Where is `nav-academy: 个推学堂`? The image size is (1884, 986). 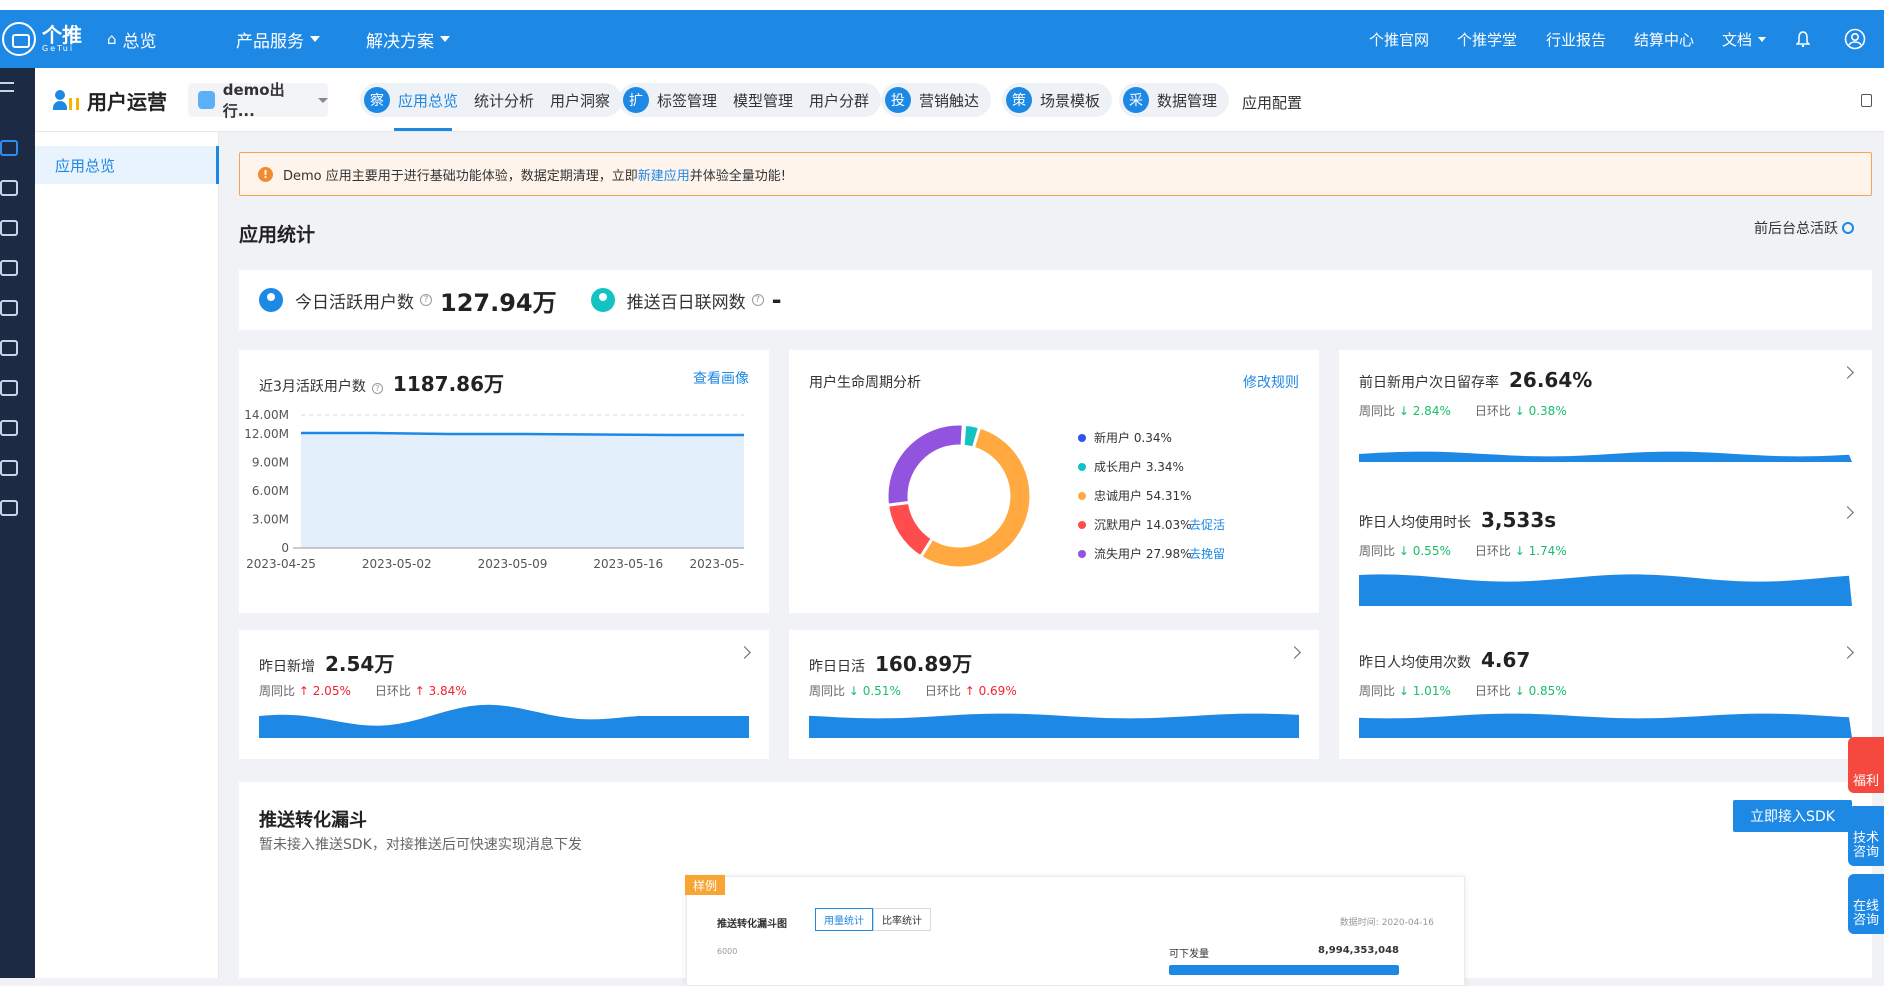
nav-academy: 个推学堂 is located at coordinates (1487, 39).